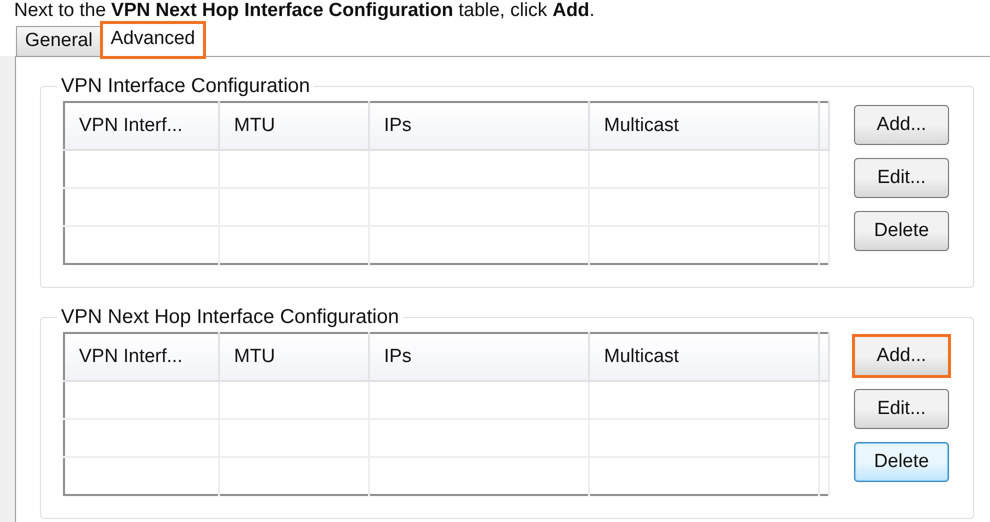 The image size is (990, 522). What do you see at coordinates (153, 40) in the screenshot?
I see `tab: Advanced` at bounding box center [153, 40].